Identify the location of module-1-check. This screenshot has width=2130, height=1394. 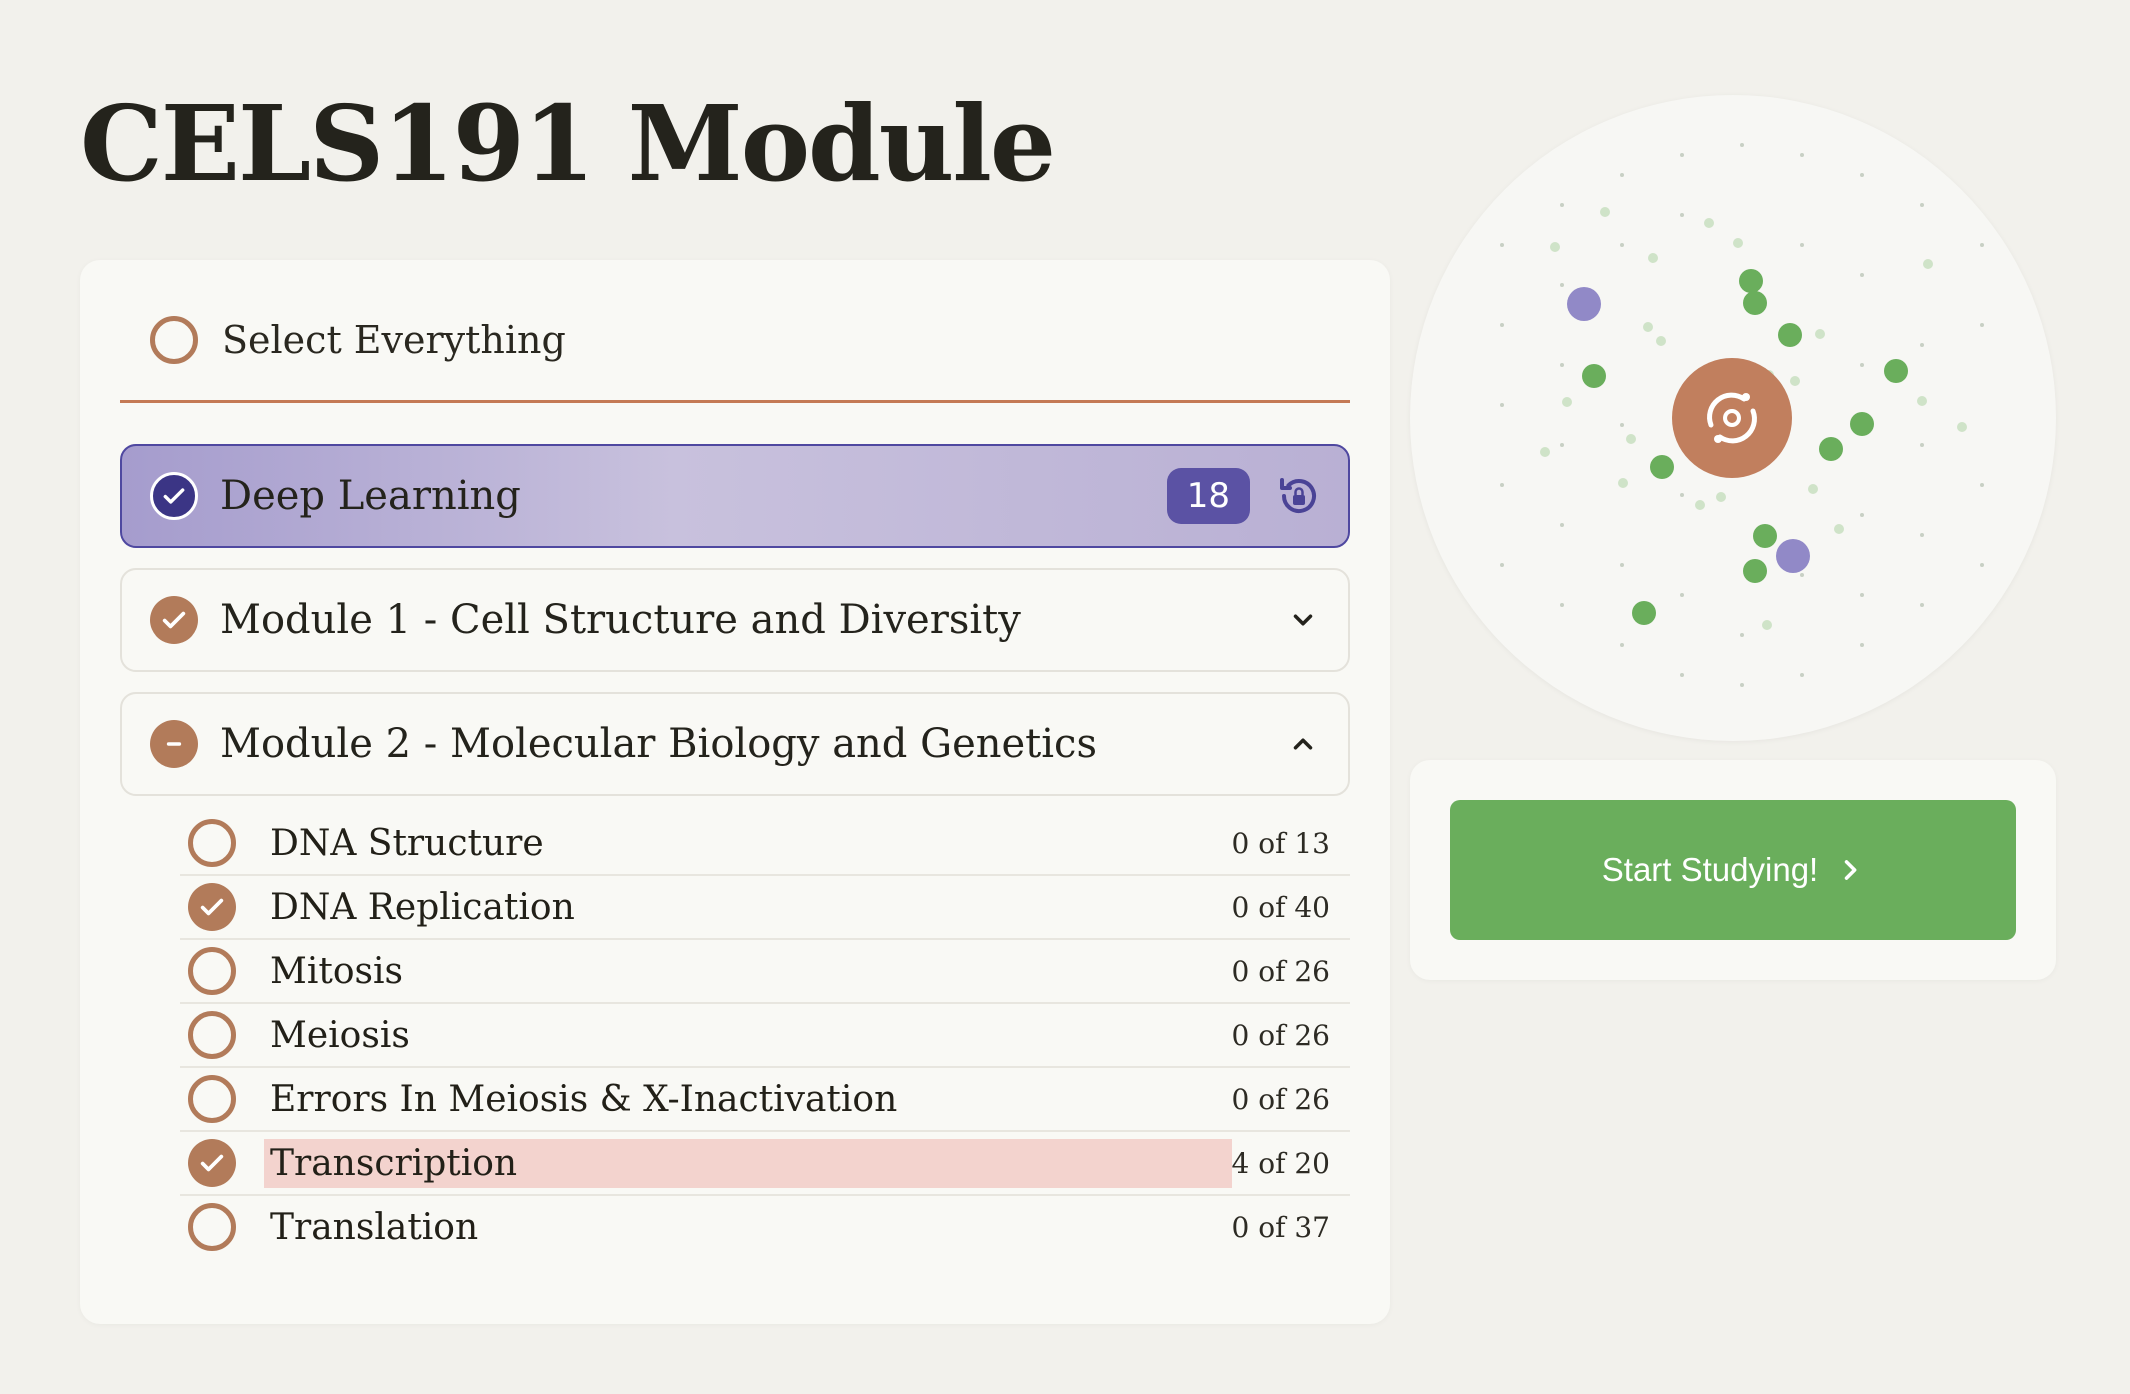
(174, 620).